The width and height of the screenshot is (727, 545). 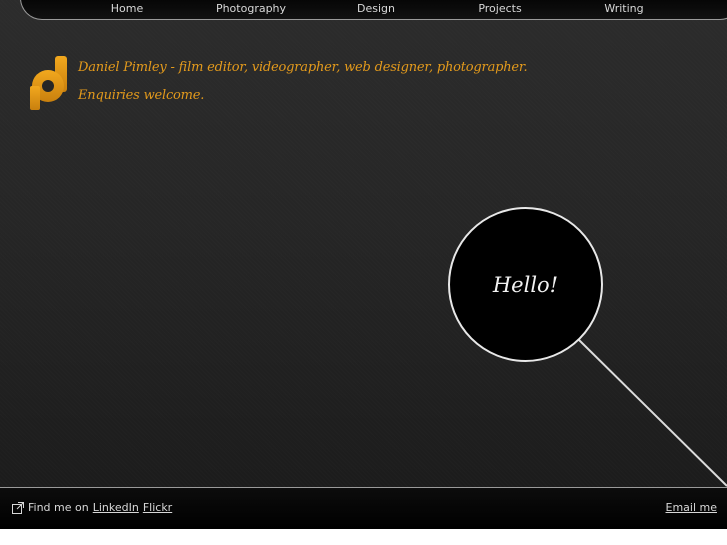 I want to click on page-bottom-strip, so click(x=363, y=537).